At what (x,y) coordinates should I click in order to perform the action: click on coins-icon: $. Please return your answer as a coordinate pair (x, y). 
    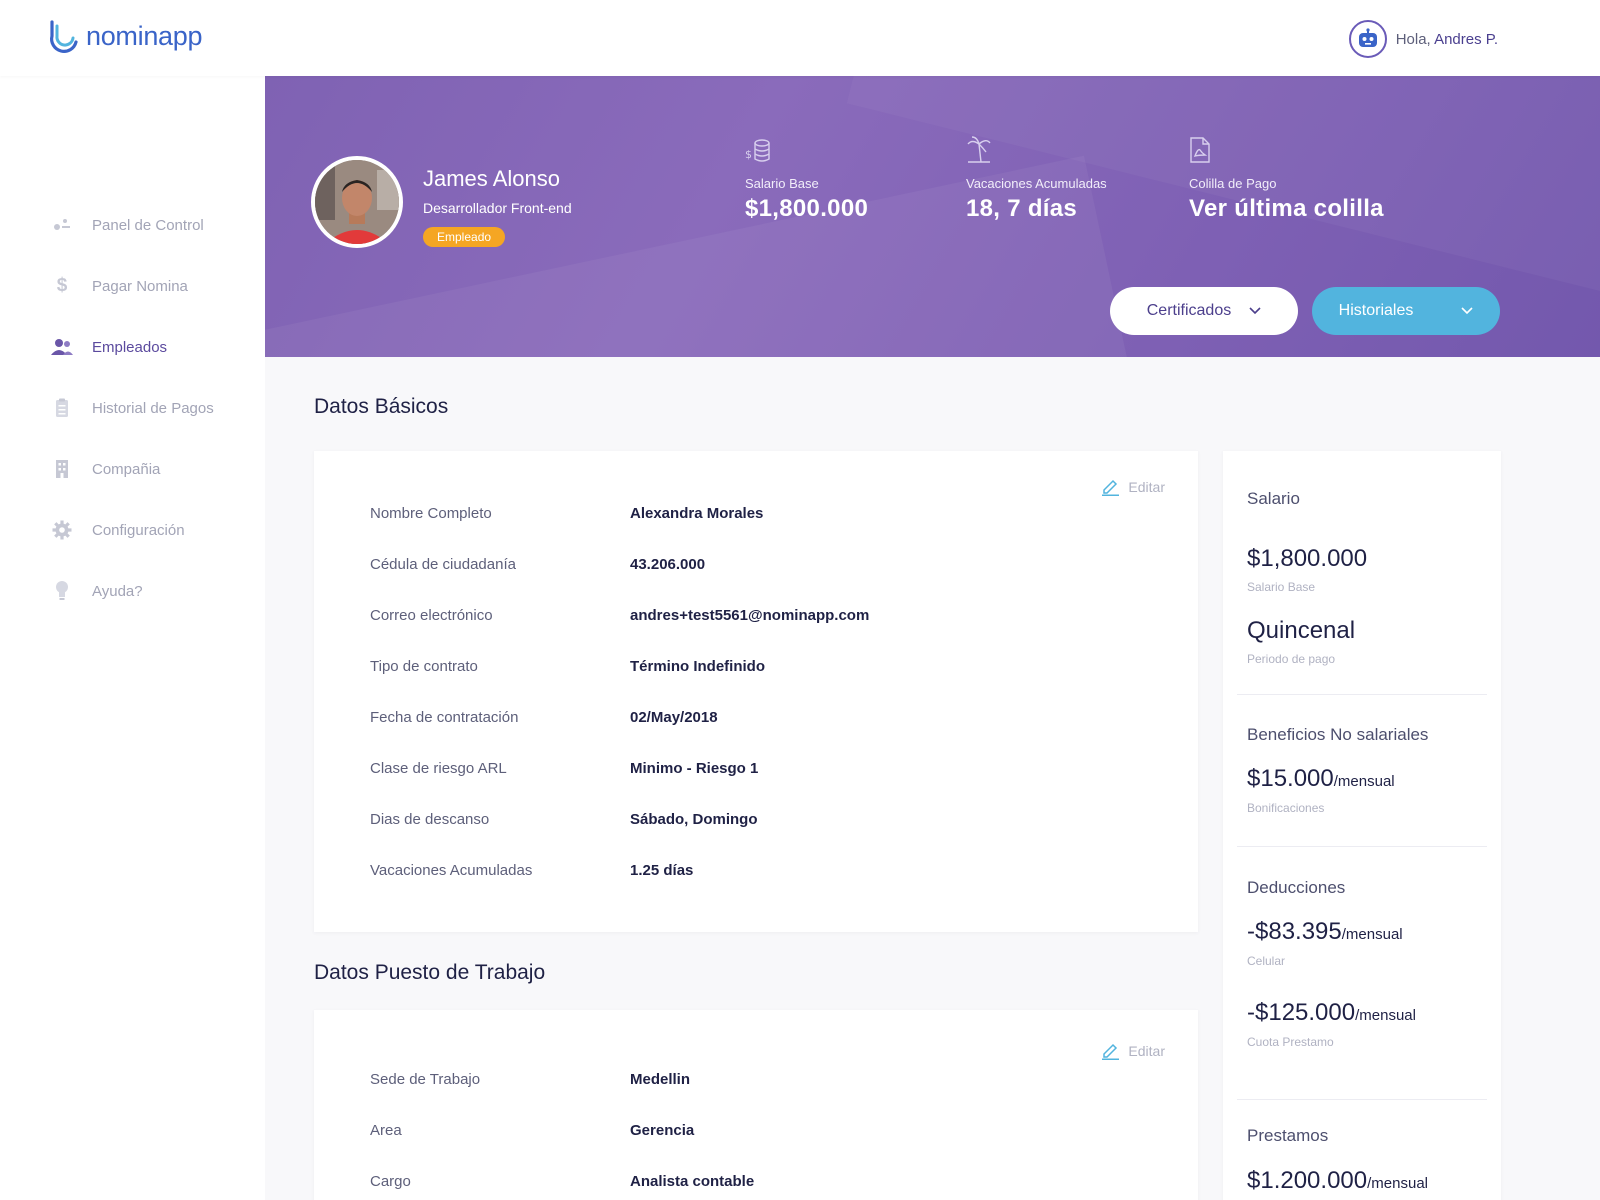
    Looking at the image, I should click on (806, 149).